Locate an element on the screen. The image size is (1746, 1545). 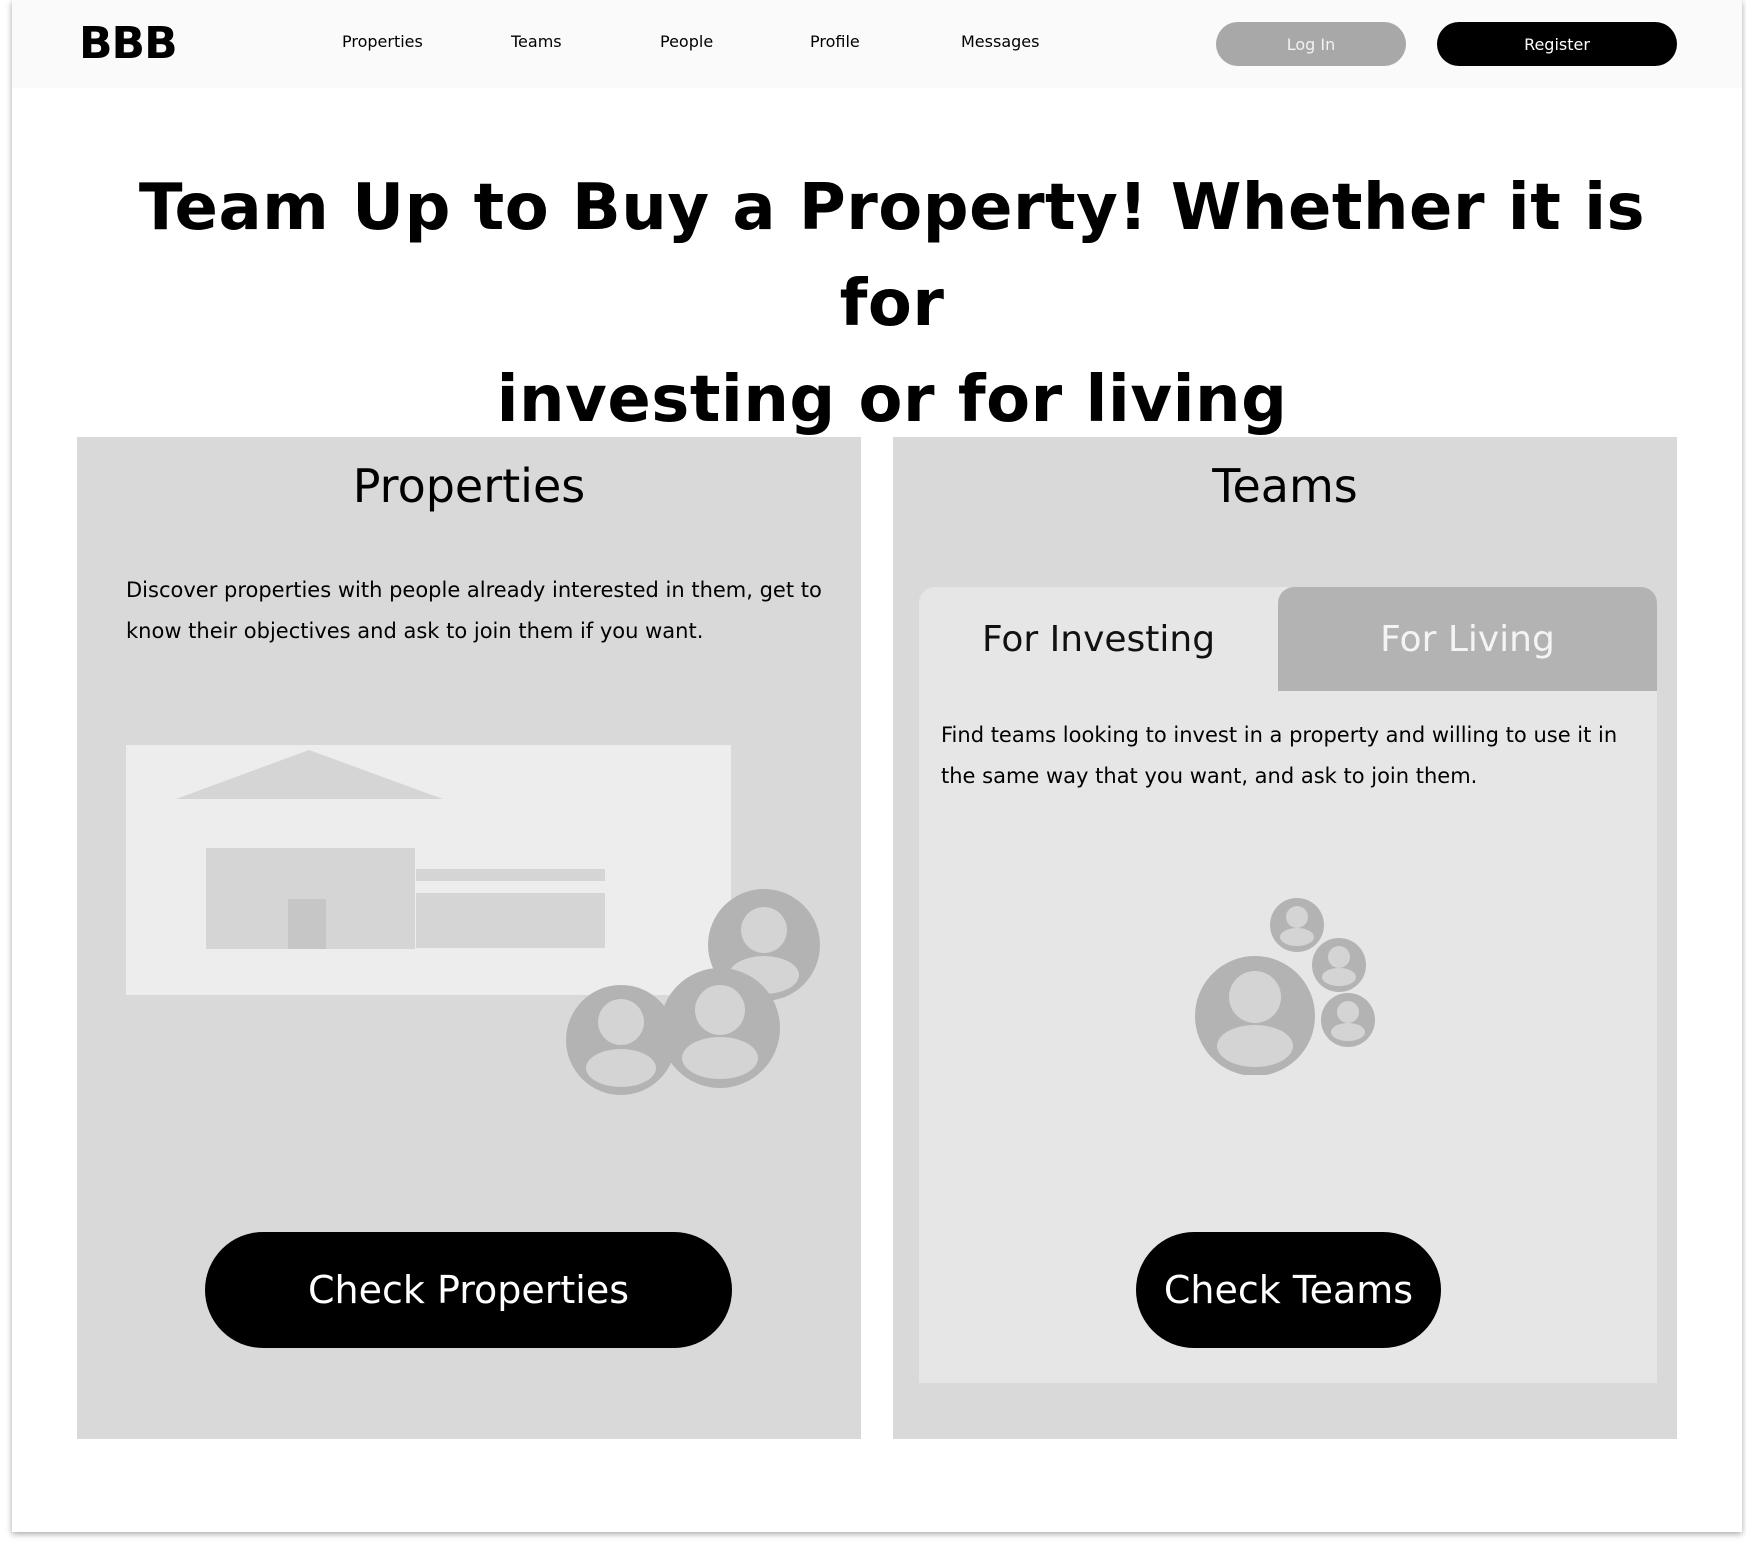
hero-line-2: investing or for living is located at coordinates (892, 400).